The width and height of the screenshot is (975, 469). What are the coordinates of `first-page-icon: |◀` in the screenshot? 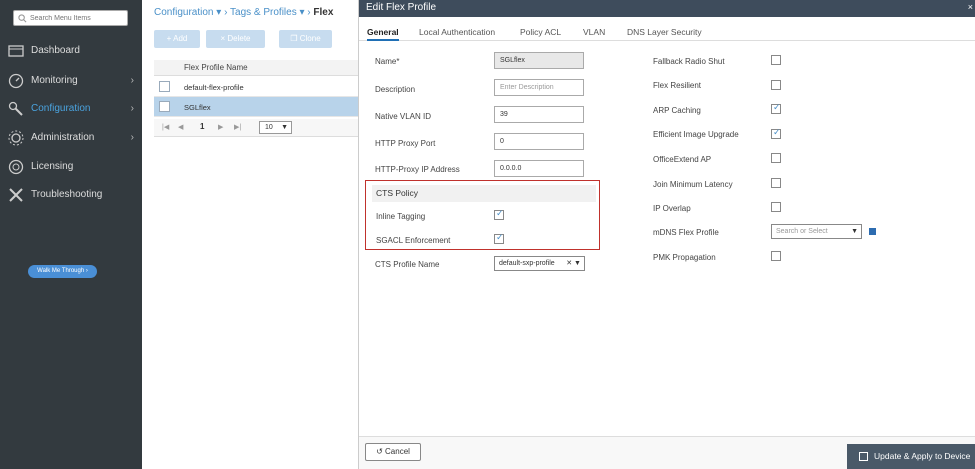 It's located at (165, 127).